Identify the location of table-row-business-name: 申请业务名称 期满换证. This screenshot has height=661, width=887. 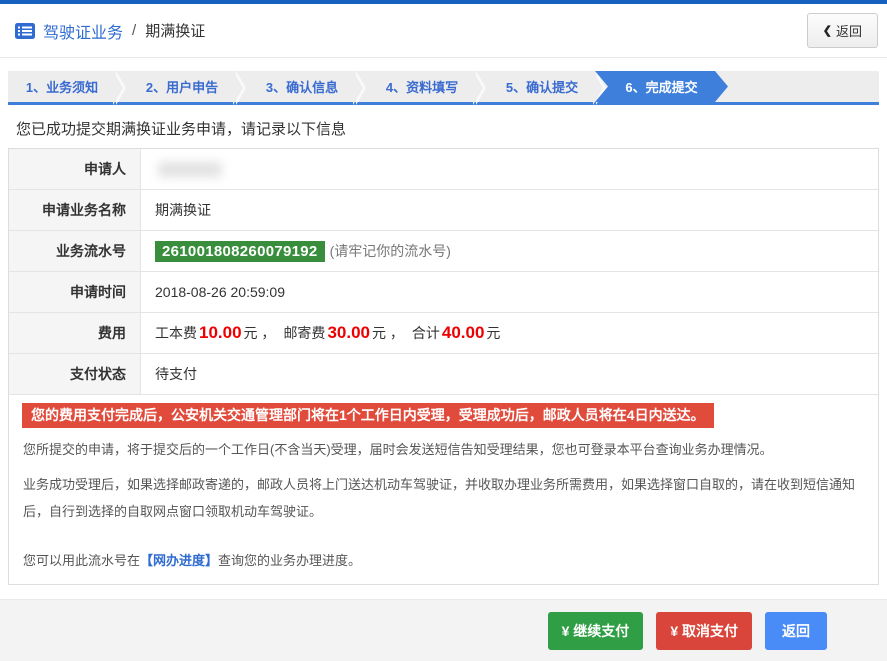
(443, 210).